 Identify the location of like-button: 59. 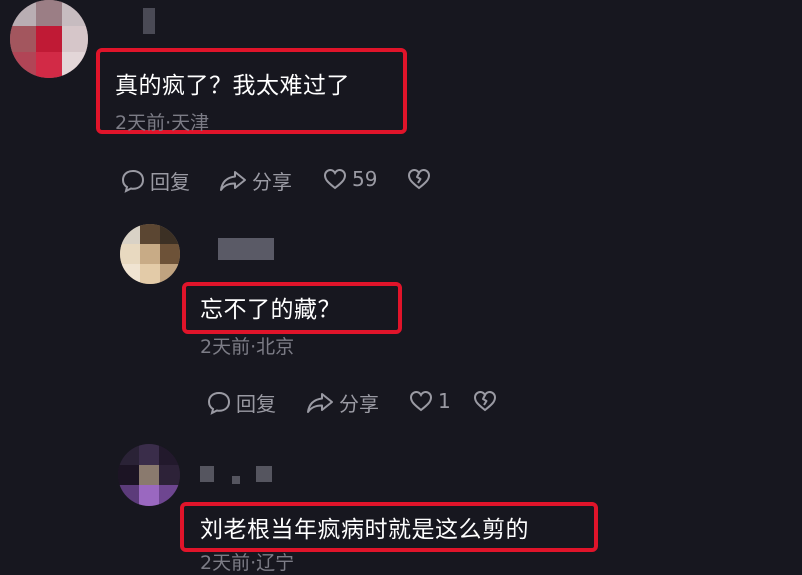
(349, 179).